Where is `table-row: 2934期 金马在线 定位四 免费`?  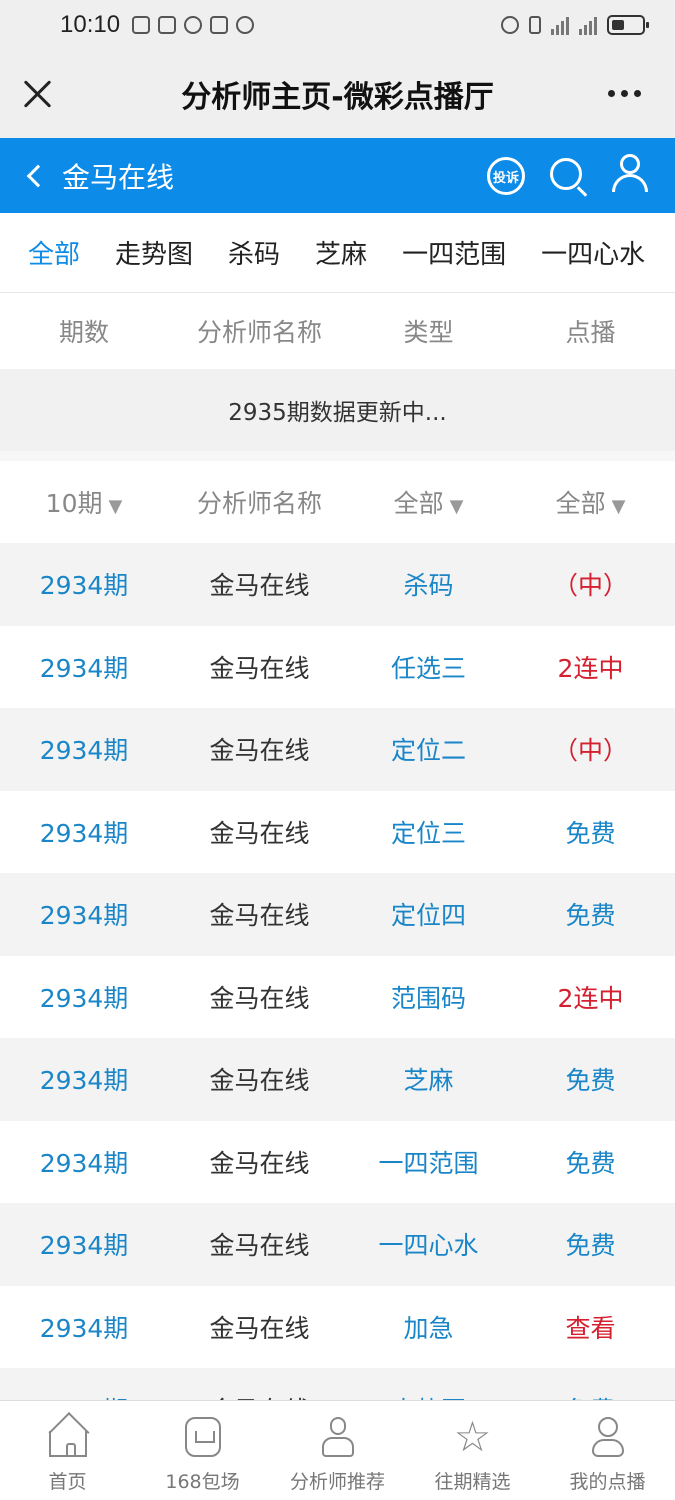 table-row: 2934期 金马在线 定位四 免费 is located at coordinates (337, 914).